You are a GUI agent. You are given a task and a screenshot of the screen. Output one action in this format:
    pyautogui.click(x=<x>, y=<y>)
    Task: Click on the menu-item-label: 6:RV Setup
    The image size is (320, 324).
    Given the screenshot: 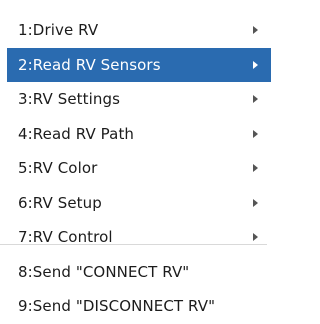 What is the action you would take?
    pyautogui.click(x=60, y=202)
    